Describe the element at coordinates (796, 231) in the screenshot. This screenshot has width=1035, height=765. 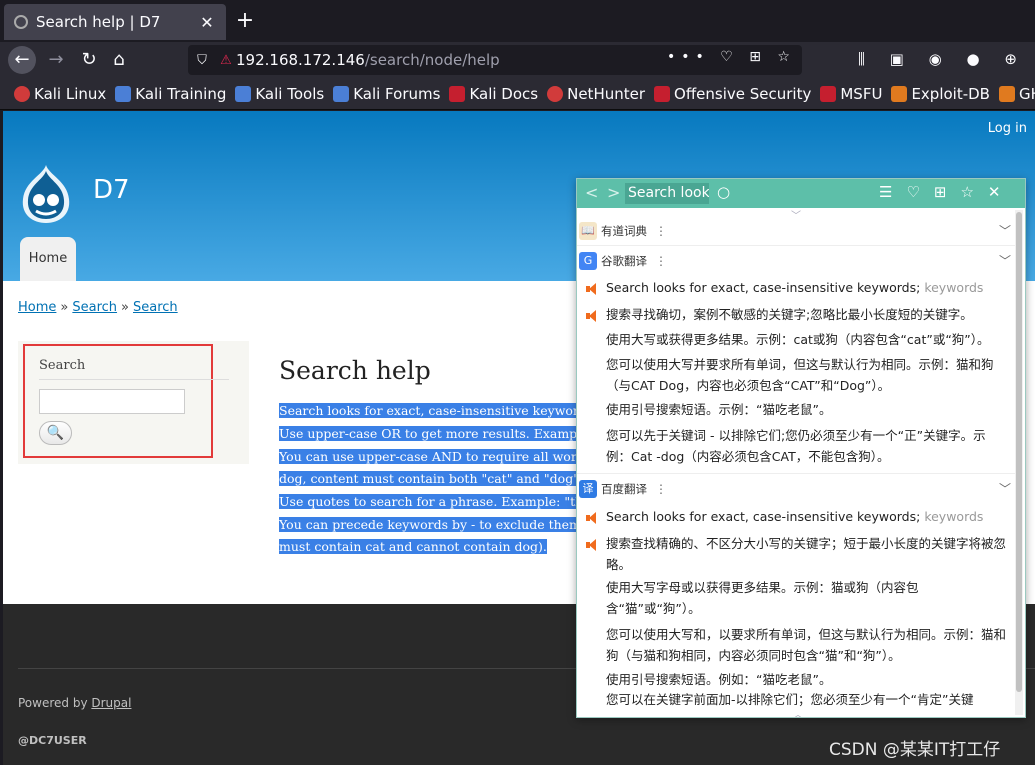
I see `youdao-section-header: 📖 有道词典 ⋮ ﹀` at that location.